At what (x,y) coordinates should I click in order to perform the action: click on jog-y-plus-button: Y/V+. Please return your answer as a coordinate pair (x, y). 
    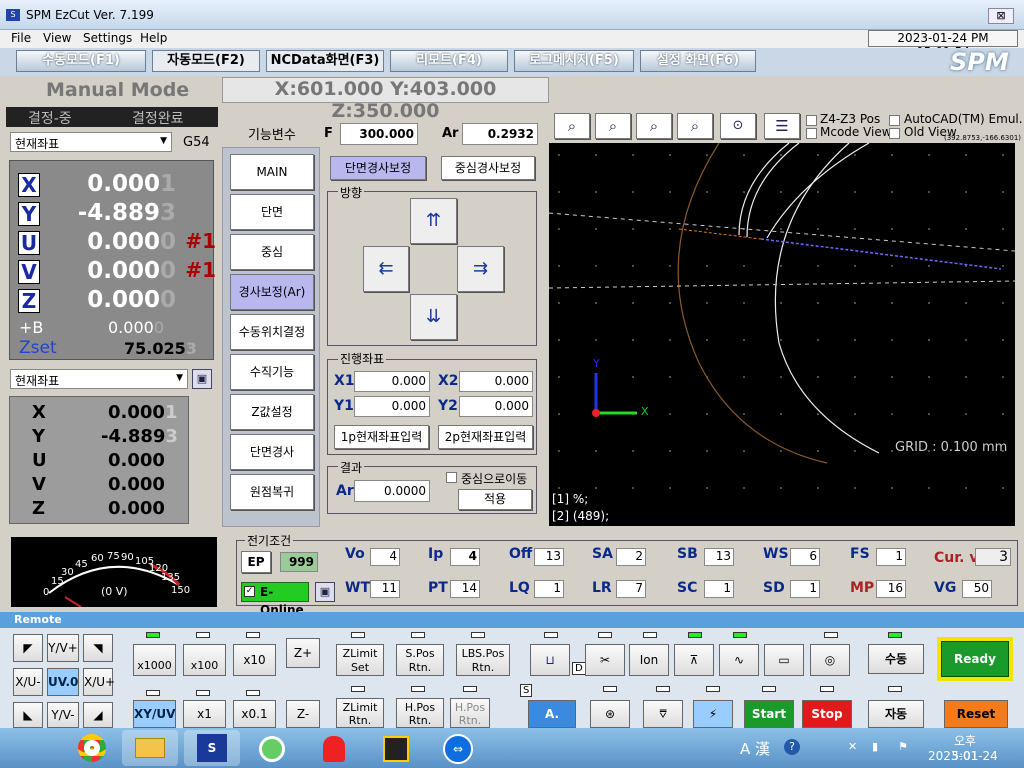
    Looking at the image, I should click on (63, 648).